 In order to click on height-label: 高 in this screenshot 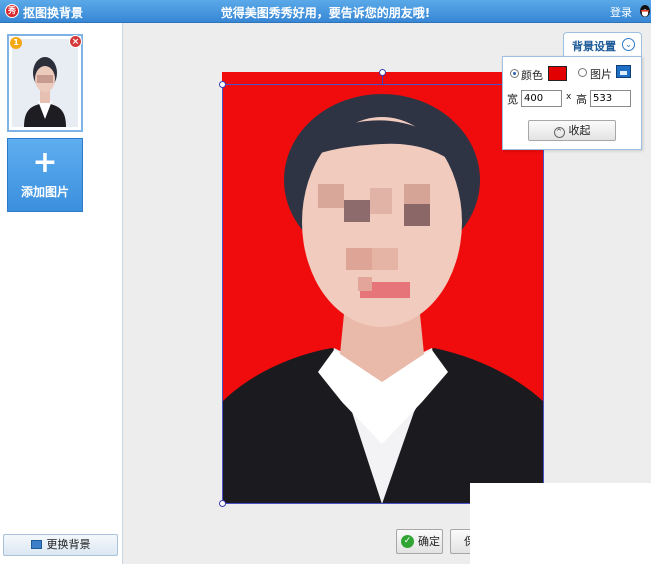, I will do `click(581, 99)`.